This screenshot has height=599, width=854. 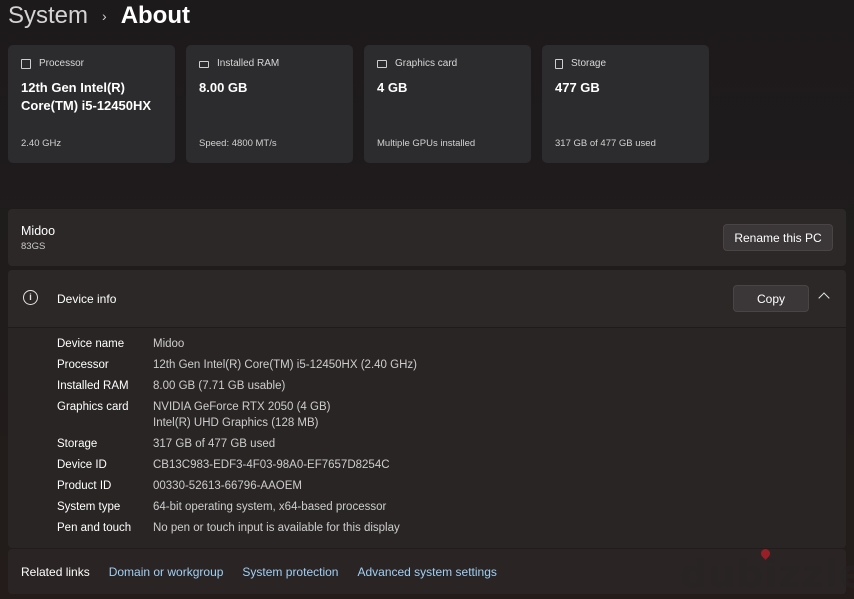 What do you see at coordinates (559, 63) in the screenshot?
I see `storage-icon` at bounding box center [559, 63].